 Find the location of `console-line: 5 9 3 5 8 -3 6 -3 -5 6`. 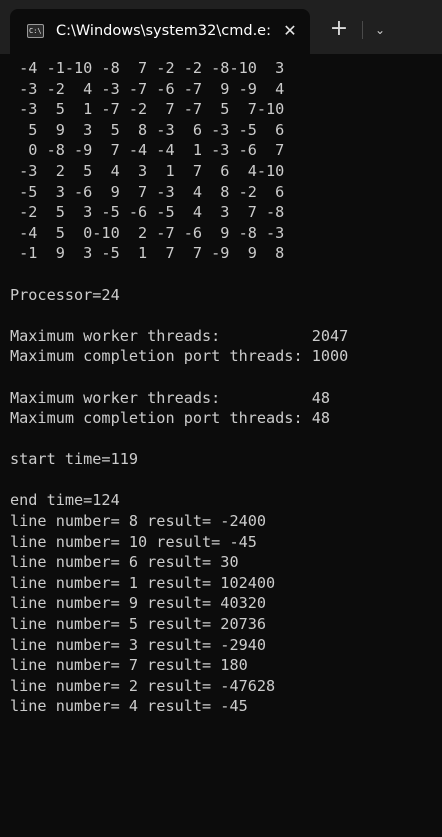

console-line: 5 9 3 5 8 -3 6 -3 -5 6 is located at coordinates (147, 129).